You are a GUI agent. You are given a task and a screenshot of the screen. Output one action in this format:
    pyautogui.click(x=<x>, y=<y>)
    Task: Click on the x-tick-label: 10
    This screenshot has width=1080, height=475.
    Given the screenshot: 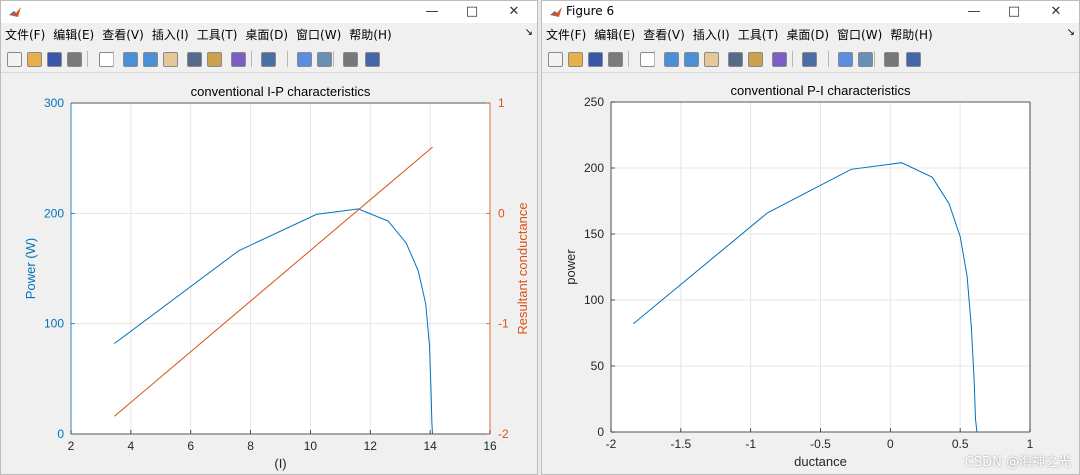 What is the action you would take?
    pyautogui.click(x=311, y=446)
    